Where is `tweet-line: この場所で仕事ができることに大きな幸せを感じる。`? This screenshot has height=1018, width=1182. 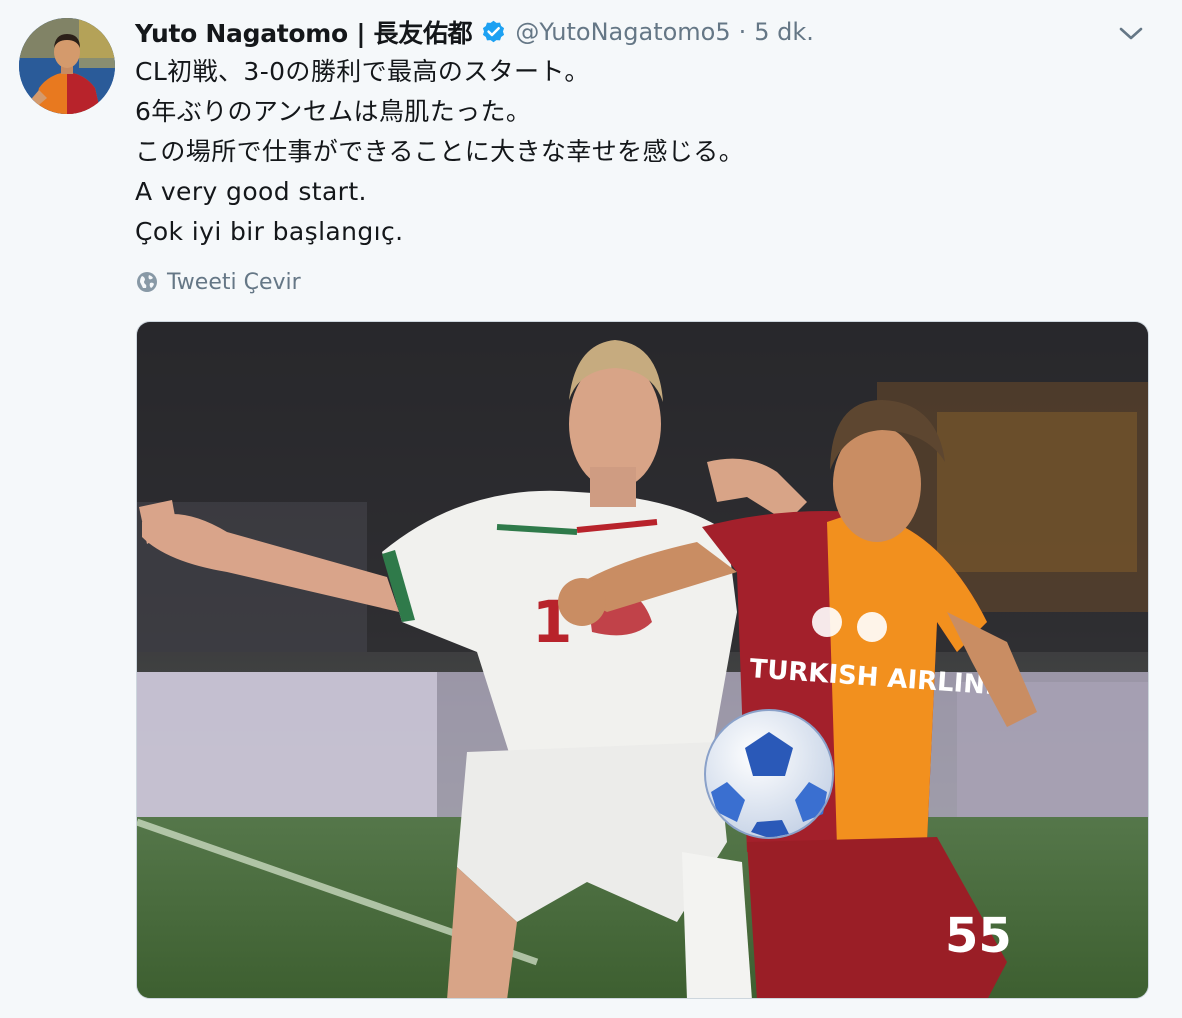
tweet-line: この場所で仕事ができることに大きな幸せを感じる。 is located at coordinates (440, 151).